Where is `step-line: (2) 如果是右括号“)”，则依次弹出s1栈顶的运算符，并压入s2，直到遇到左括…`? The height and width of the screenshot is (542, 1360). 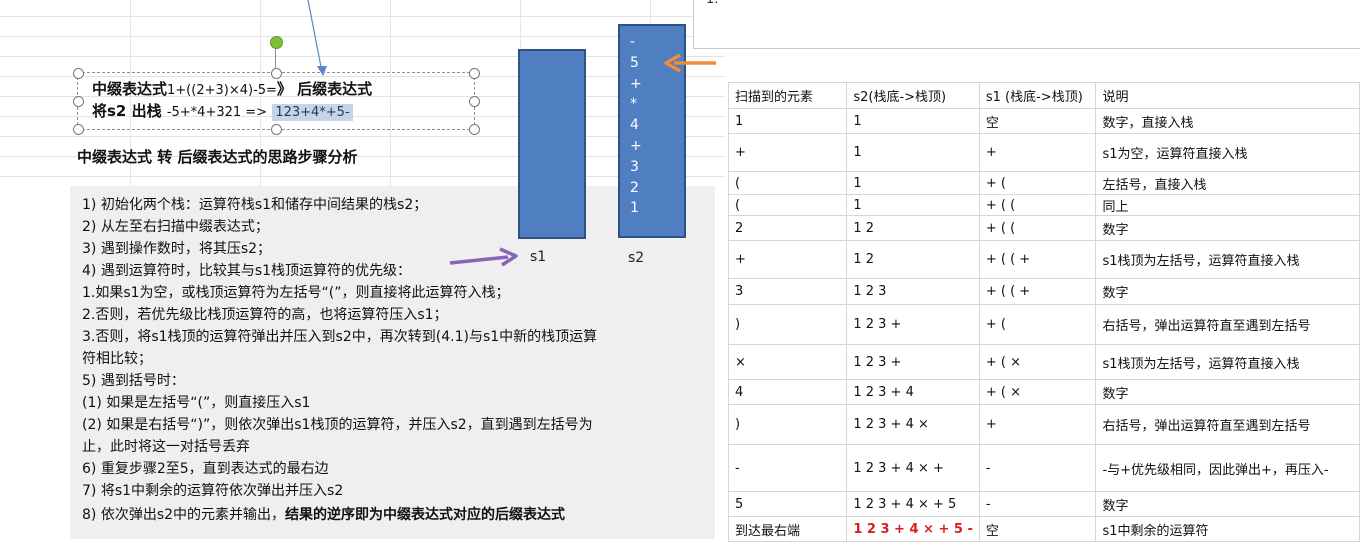 step-line: (2) 如果是右括号“)”，则依次弹出s1栈顶的运算符，并压入s2，直到遇到左括… is located at coordinates (337, 425).